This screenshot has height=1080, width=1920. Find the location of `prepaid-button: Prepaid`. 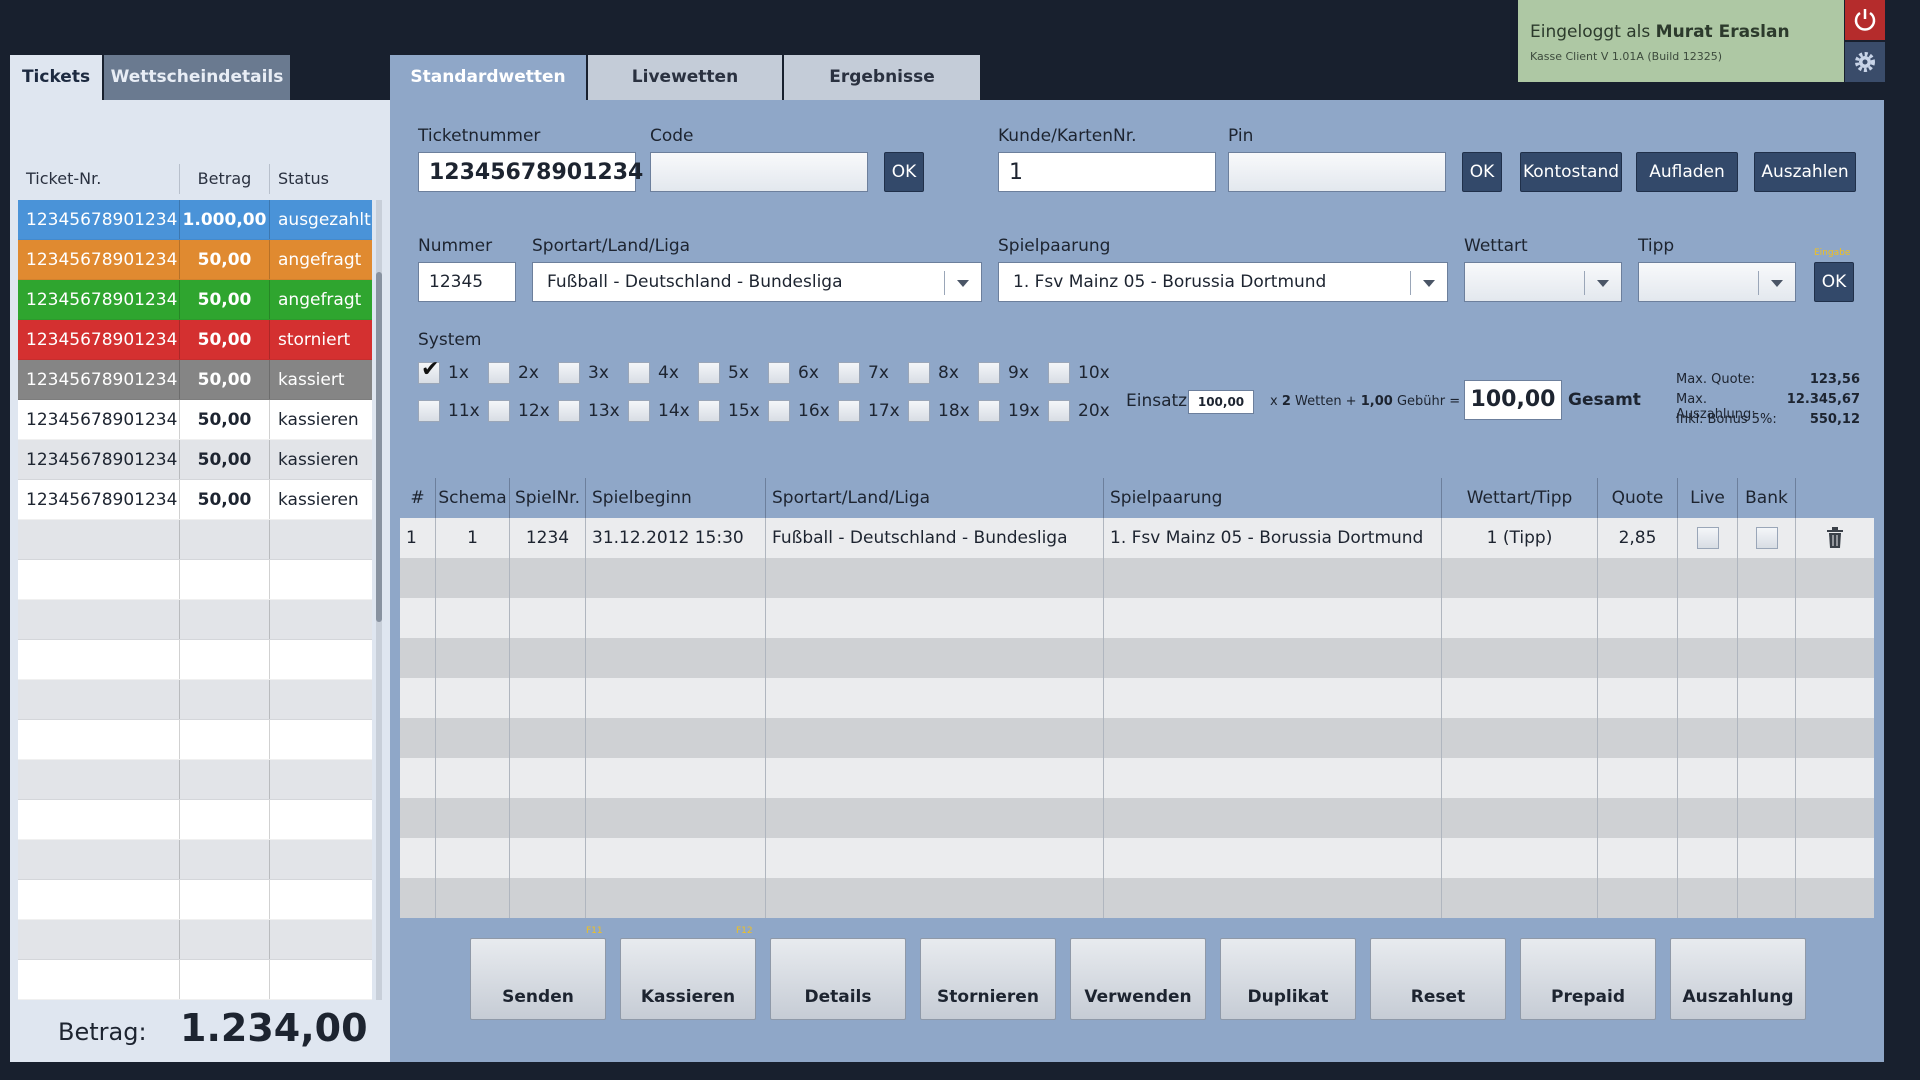

prepaid-button: Prepaid is located at coordinates (1588, 979).